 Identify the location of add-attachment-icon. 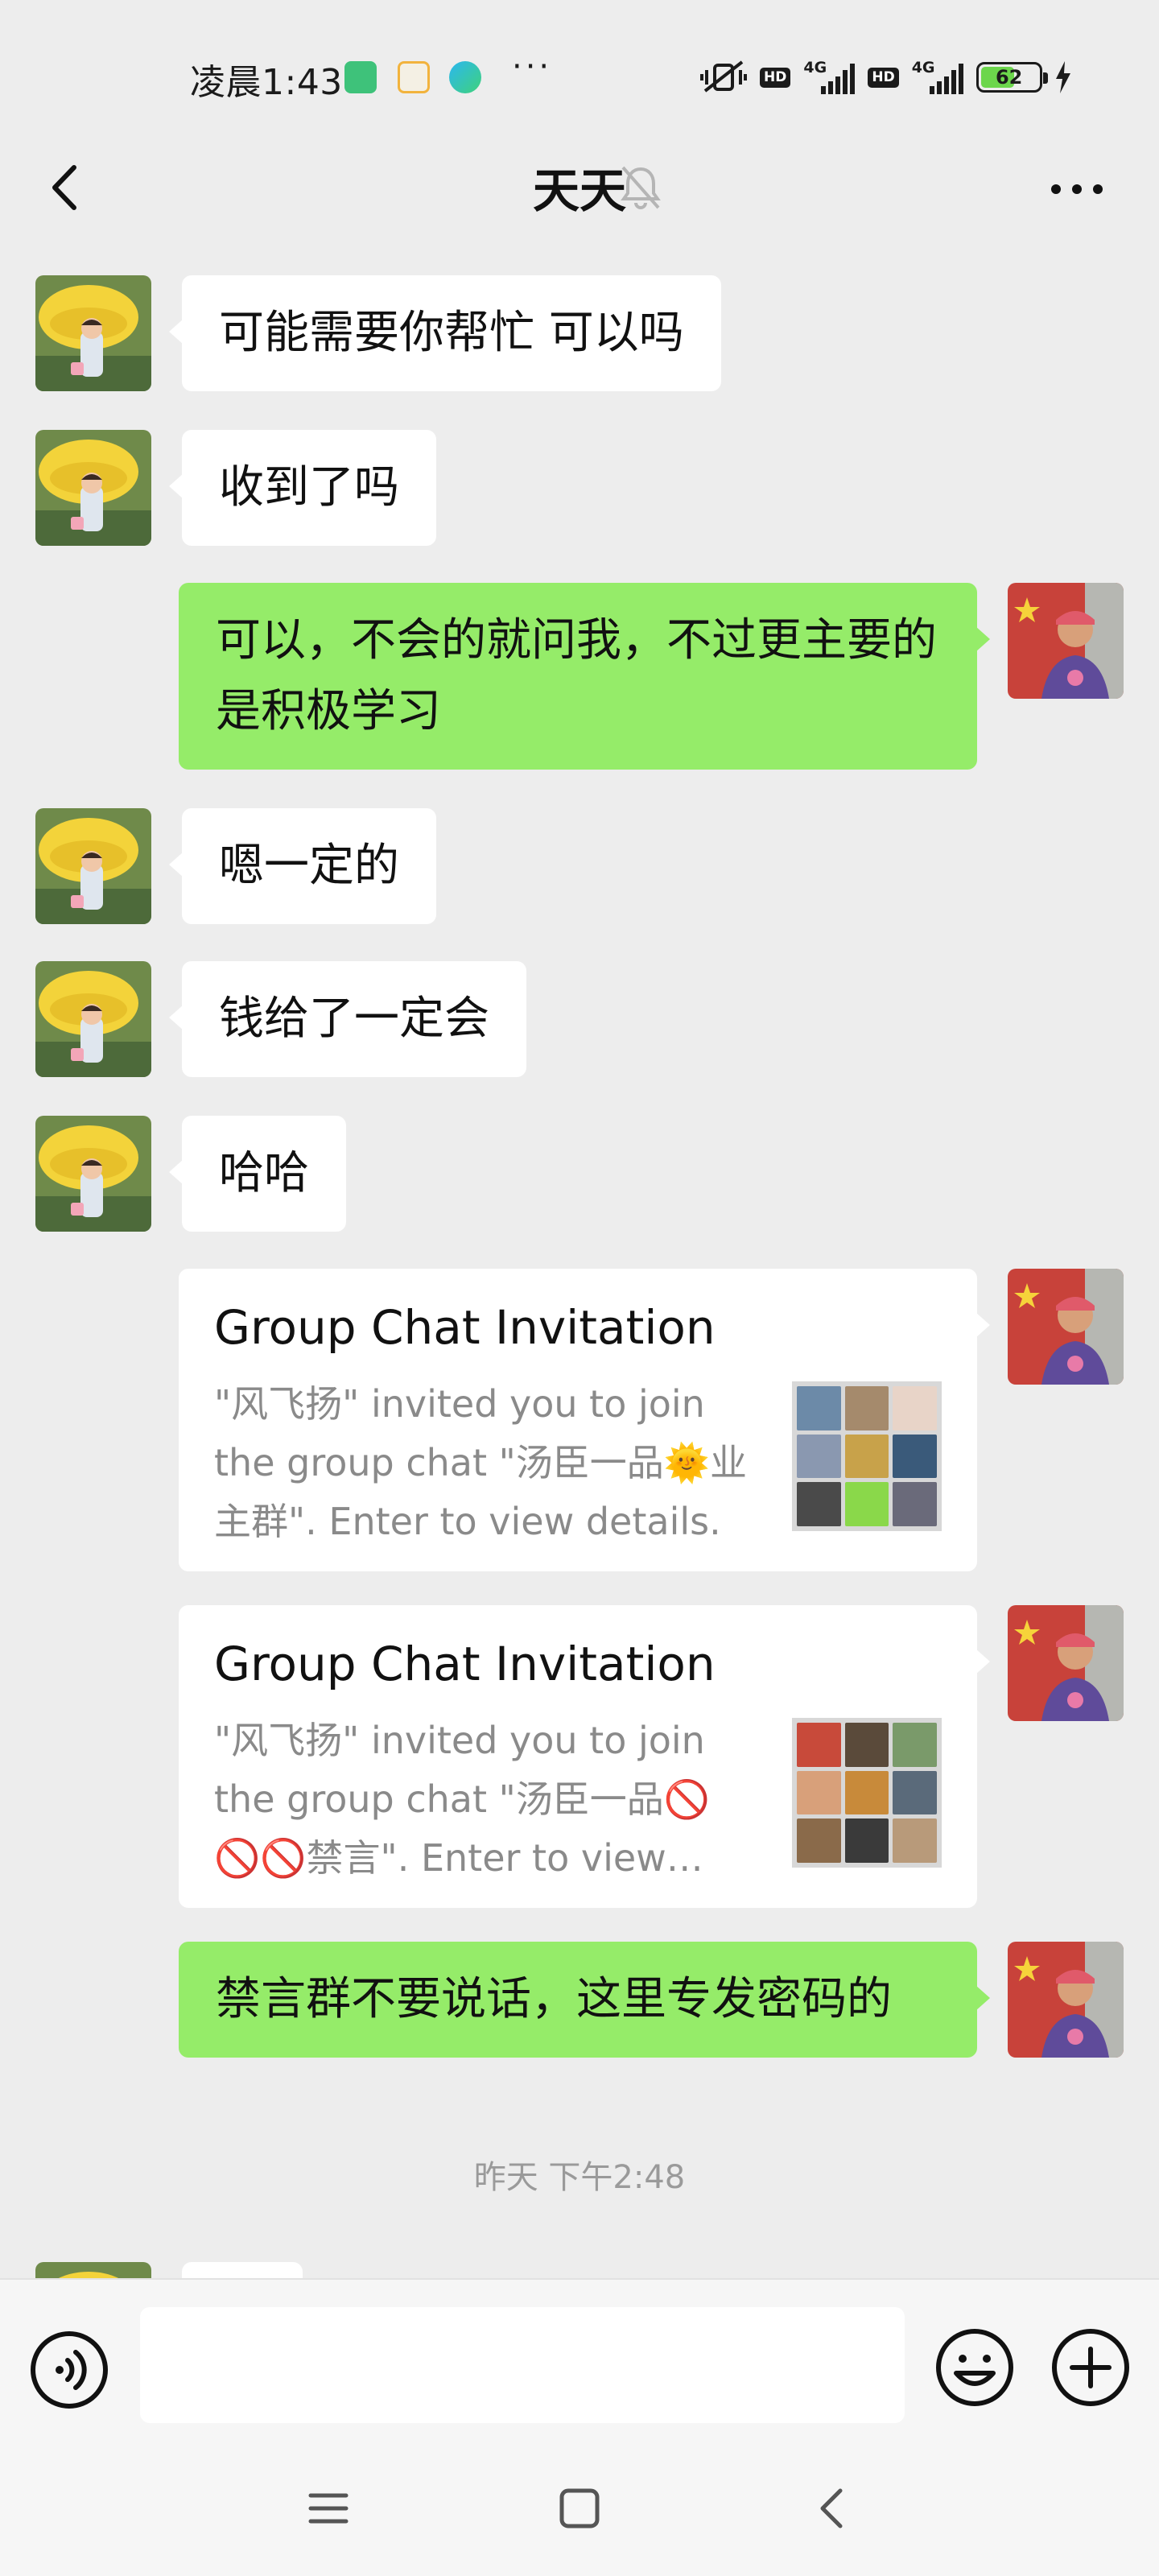
(1091, 2367).